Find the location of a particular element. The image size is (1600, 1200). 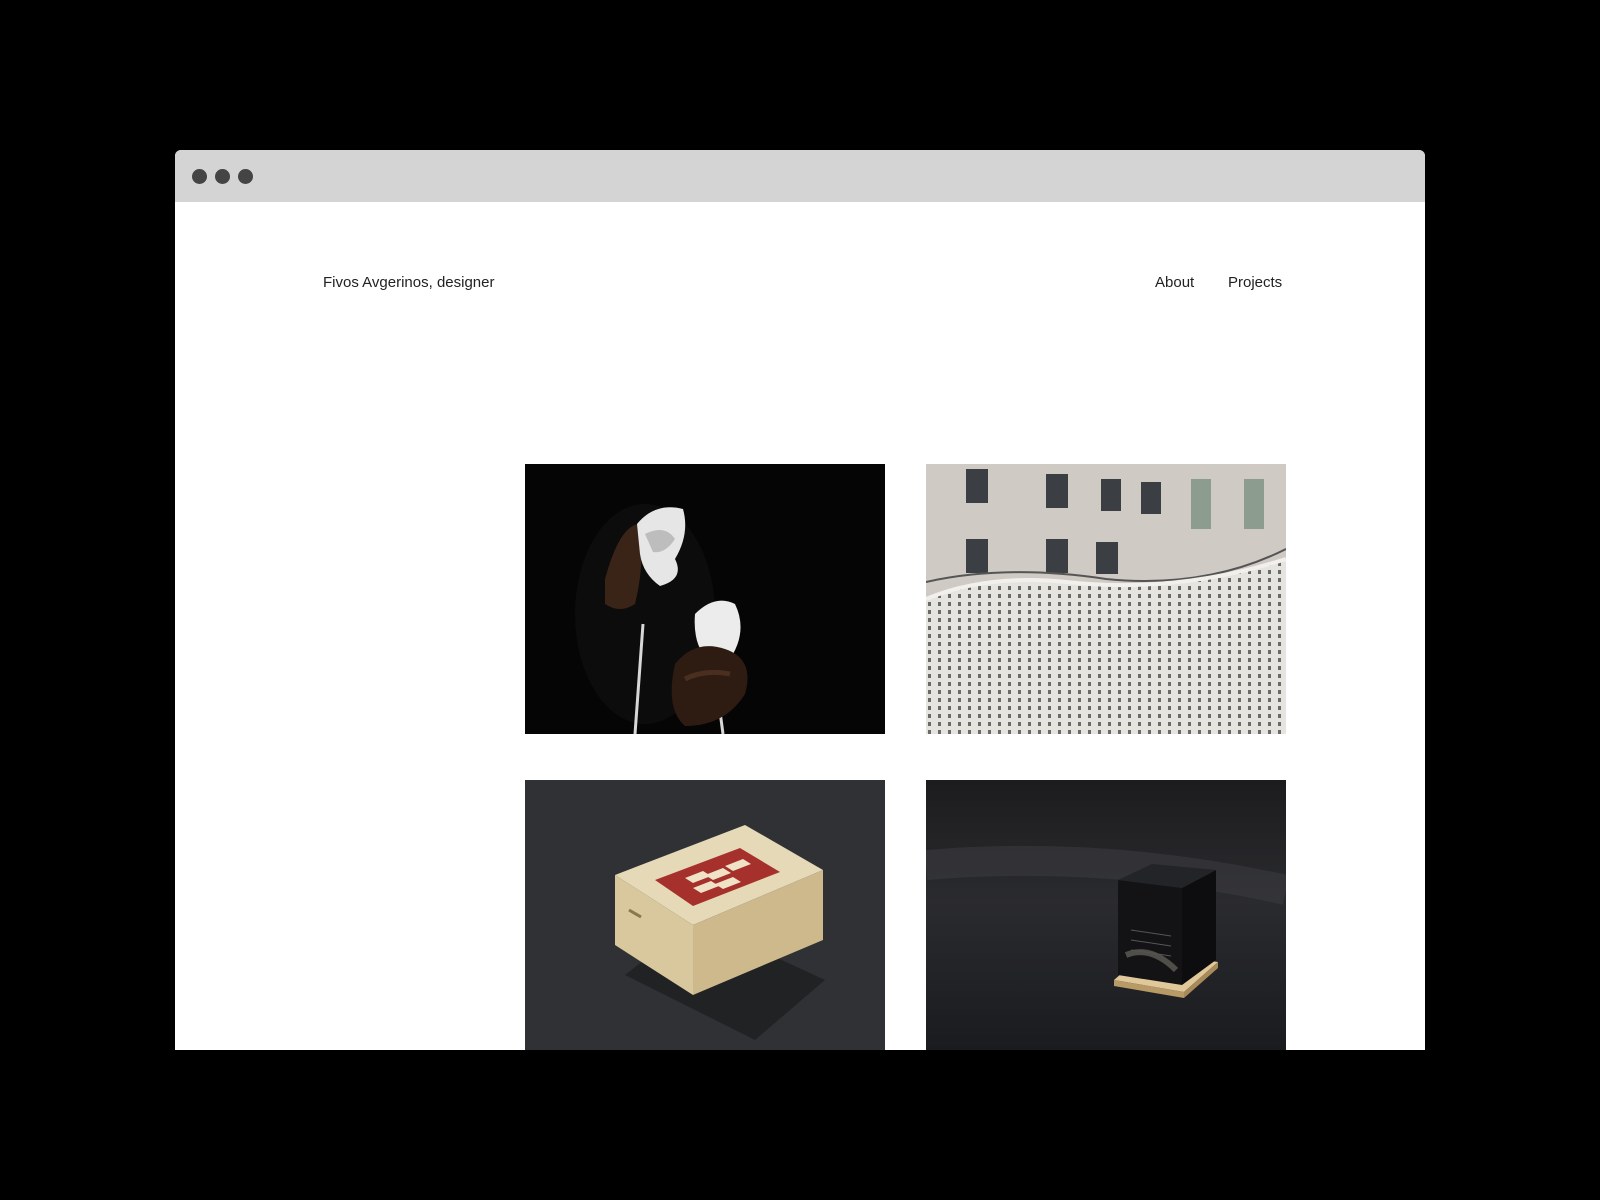

project-thumbnail-dark-cube is located at coordinates (1106, 915).